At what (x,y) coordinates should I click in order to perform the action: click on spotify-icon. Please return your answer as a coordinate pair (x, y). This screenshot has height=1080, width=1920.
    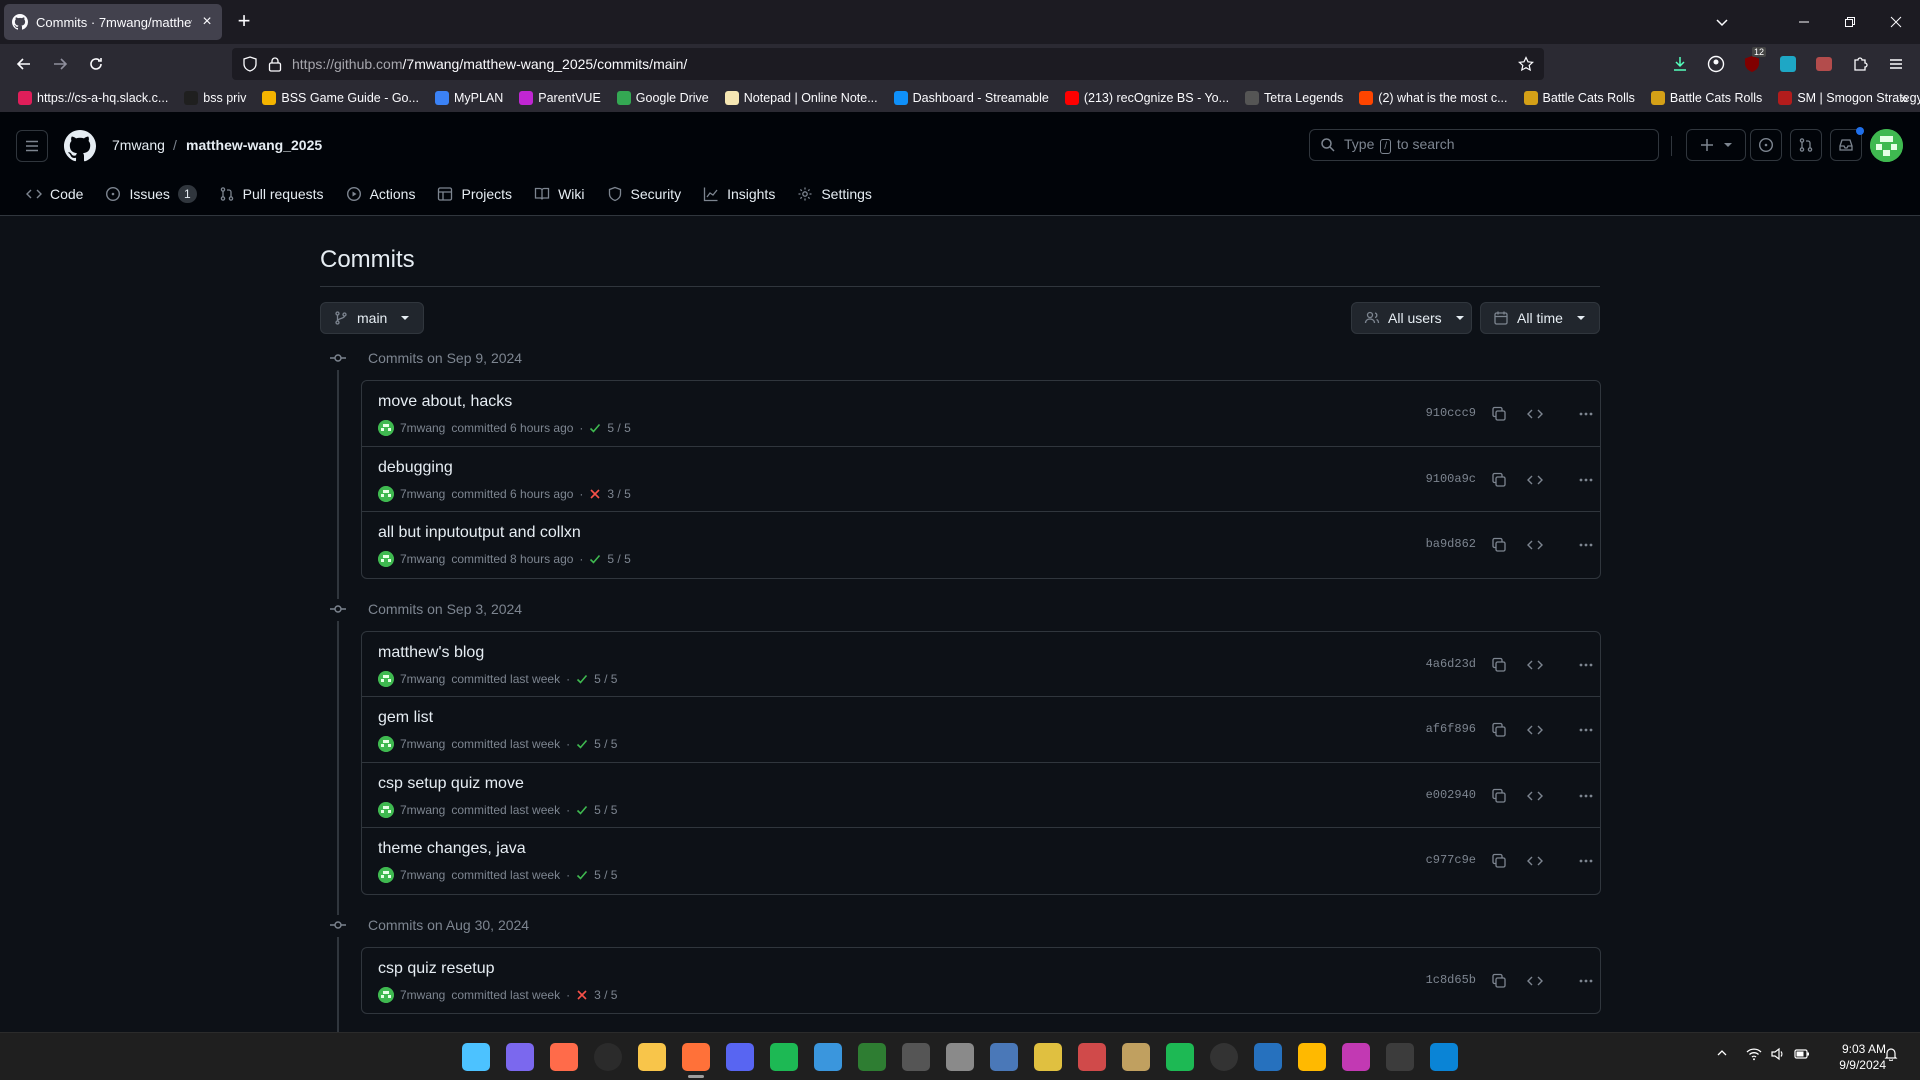
    Looking at the image, I should click on (784, 1057).